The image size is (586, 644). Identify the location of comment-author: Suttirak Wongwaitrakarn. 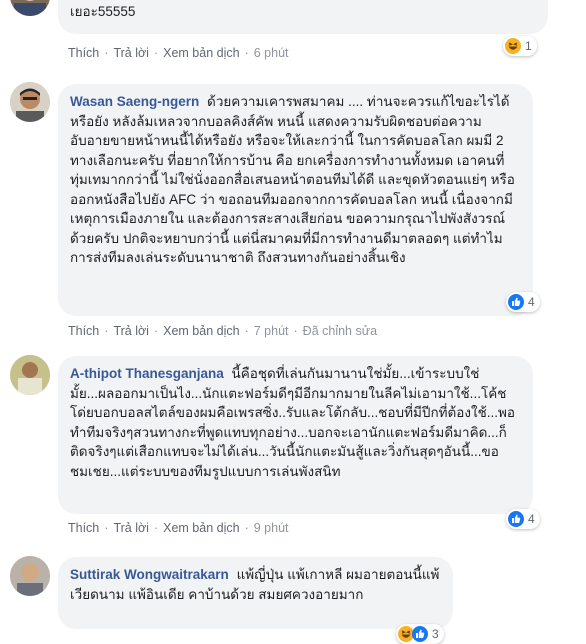
(149, 574).